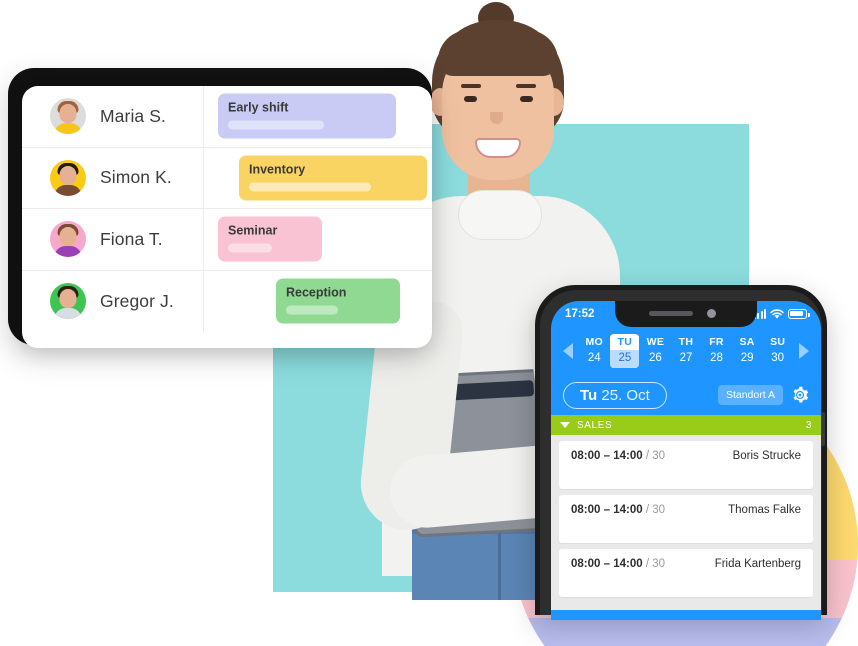  Describe the element at coordinates (316, 292) in the screenshot. I see `shift-chip-label: Reception` at that location.